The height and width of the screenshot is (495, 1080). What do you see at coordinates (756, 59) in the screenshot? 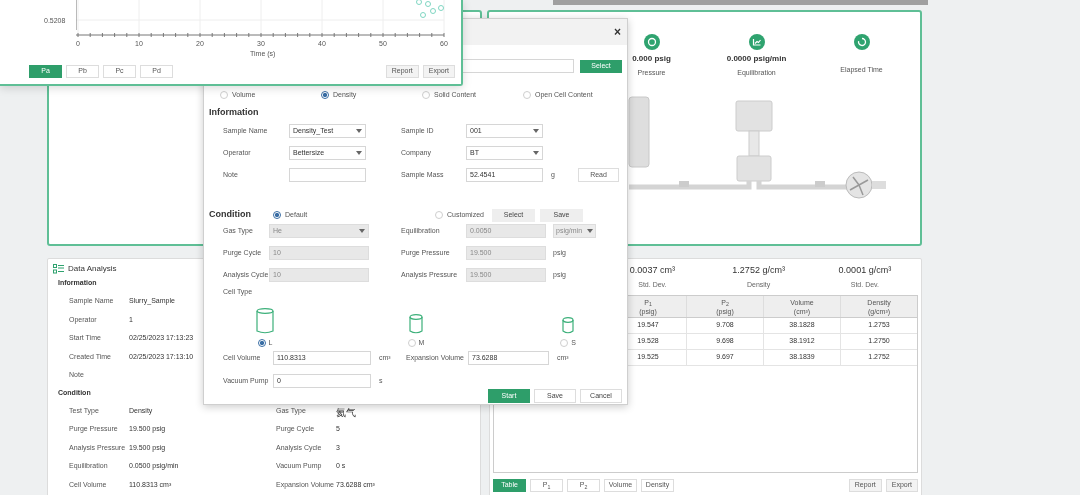
I see `reading-value: 0.0000 psig/min` at bounding box center [756, 59].